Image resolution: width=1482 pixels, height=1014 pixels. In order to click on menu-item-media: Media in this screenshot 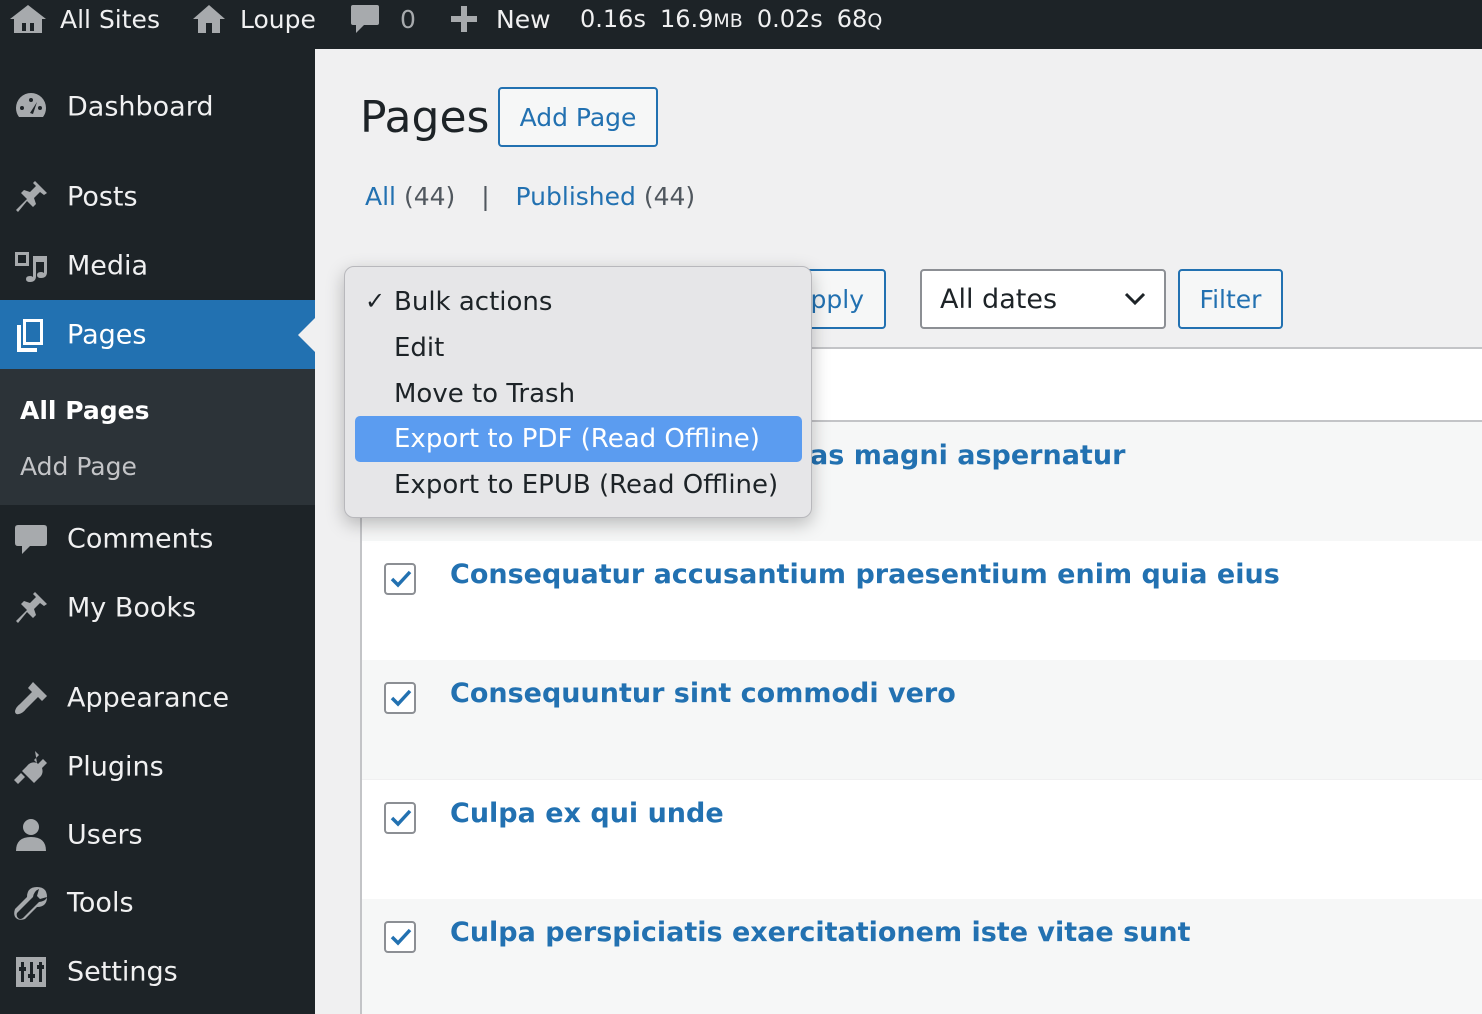, I will do `click(157, 266)`.